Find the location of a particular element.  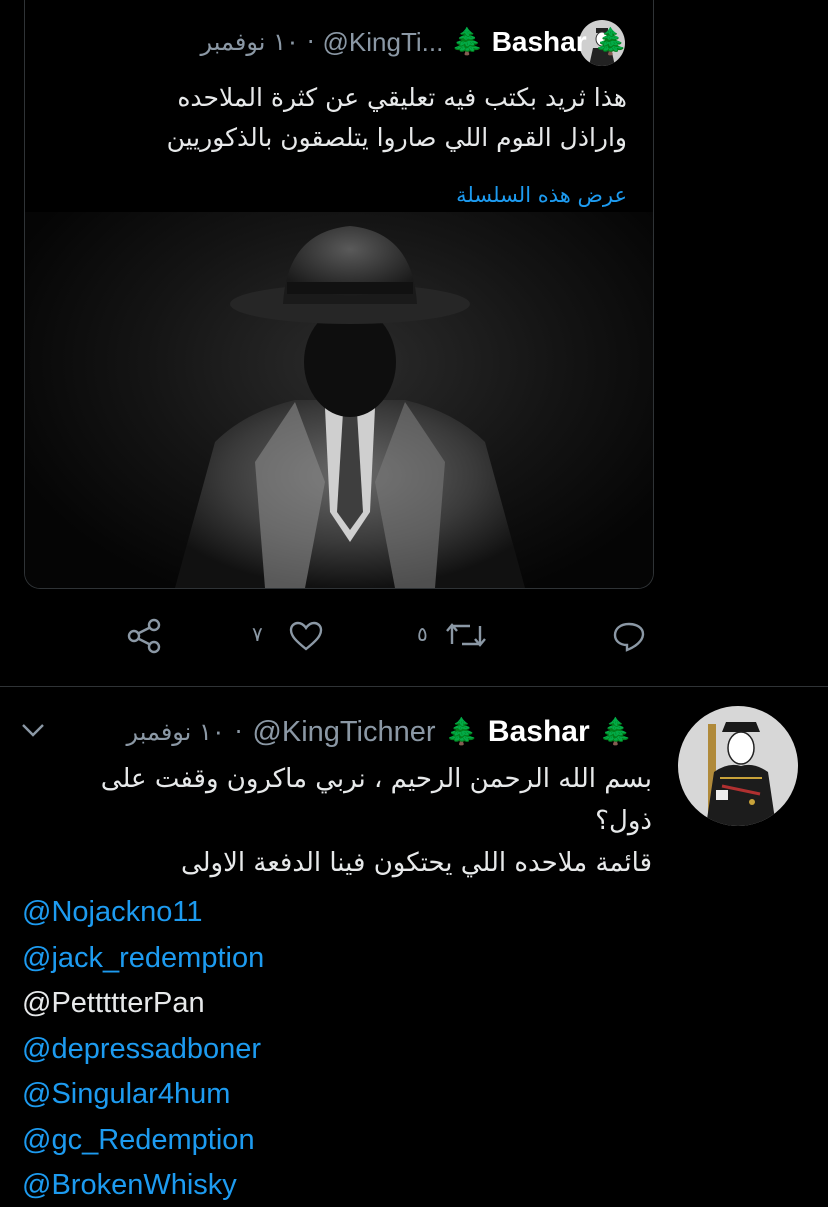

heart-icon is located at coordinates (306, 636).